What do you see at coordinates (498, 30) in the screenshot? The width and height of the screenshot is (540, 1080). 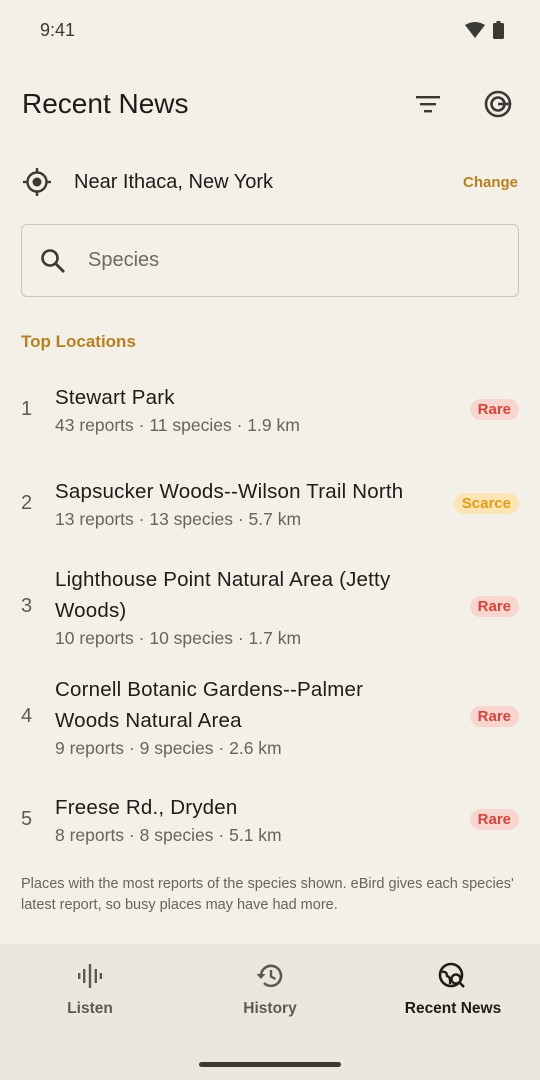 I see `battery-icon` at bounding box center [498, 30].